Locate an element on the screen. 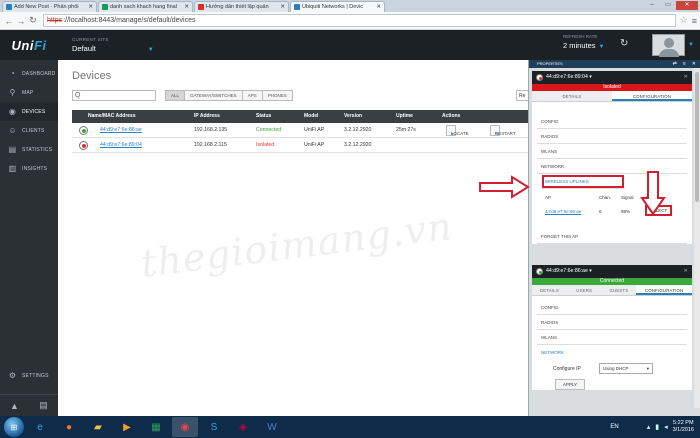 The width and height of the screenshot is (700, 438). collapse-icon: ⇄ is located at coordinates (675, 64).